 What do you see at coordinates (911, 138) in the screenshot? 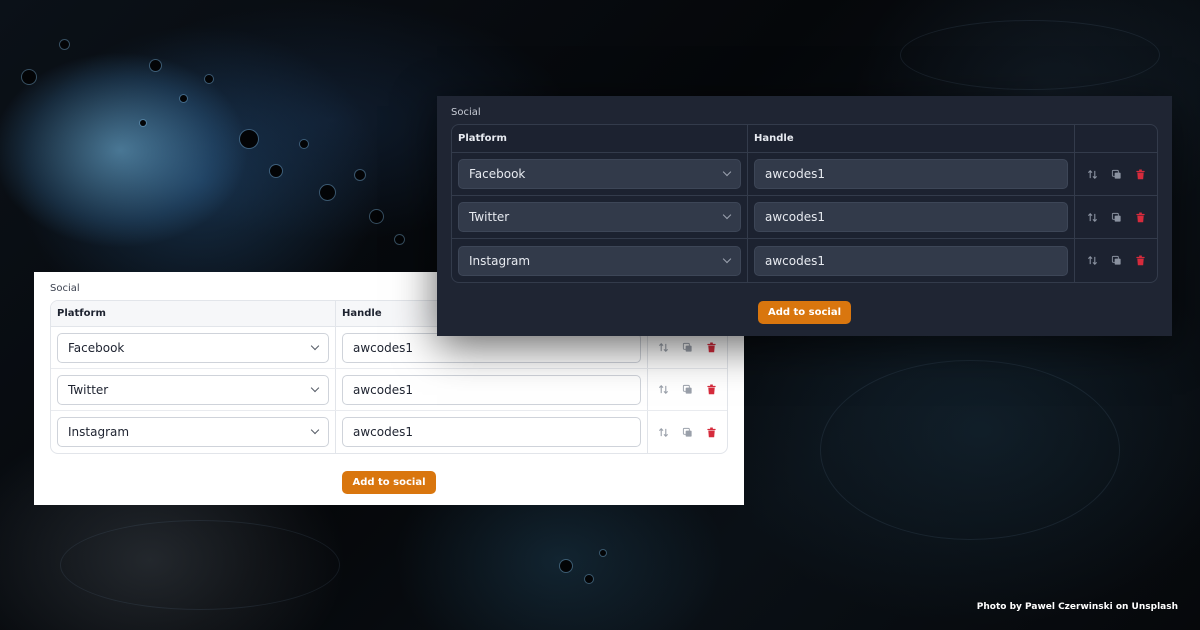
I see `handle-column-header: Handle` at bounding box center [911, 138].